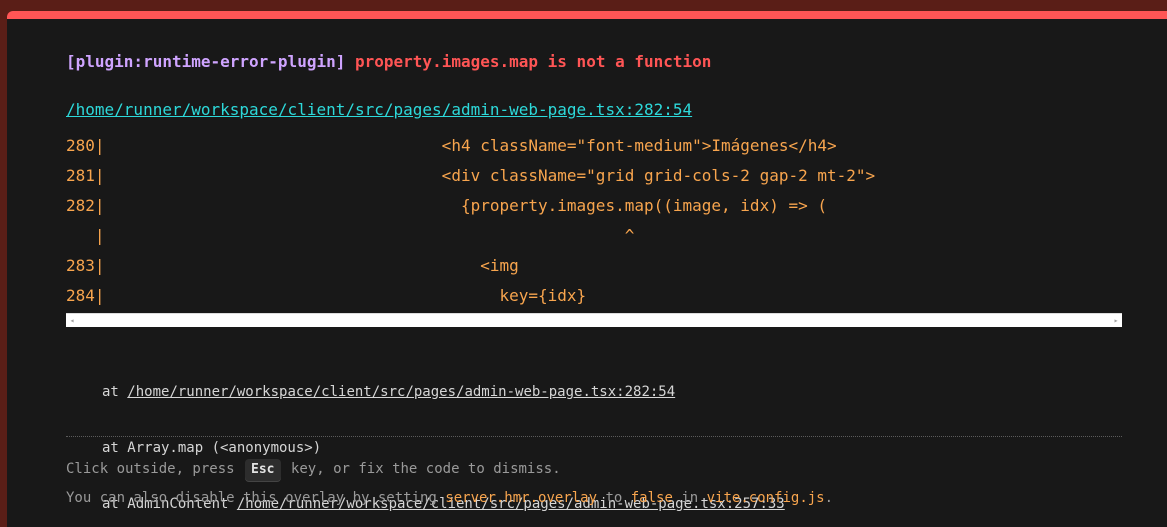 This screenshot has height=527, width=1167. I want to click on config-value: false, so click(651, 498).